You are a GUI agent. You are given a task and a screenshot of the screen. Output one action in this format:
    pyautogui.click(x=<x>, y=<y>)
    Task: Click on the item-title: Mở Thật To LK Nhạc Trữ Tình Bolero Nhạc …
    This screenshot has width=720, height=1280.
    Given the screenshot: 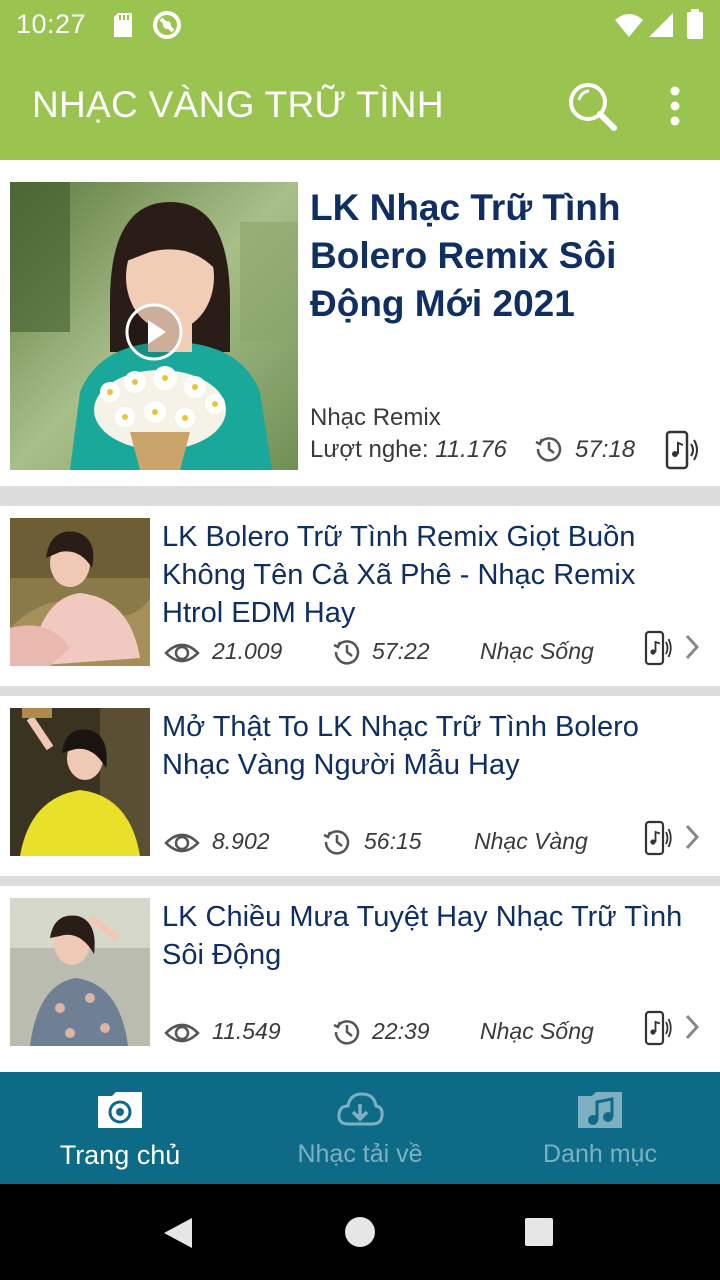 What is the action you would take?
    pyautogui.click(x=400, y=746)
    